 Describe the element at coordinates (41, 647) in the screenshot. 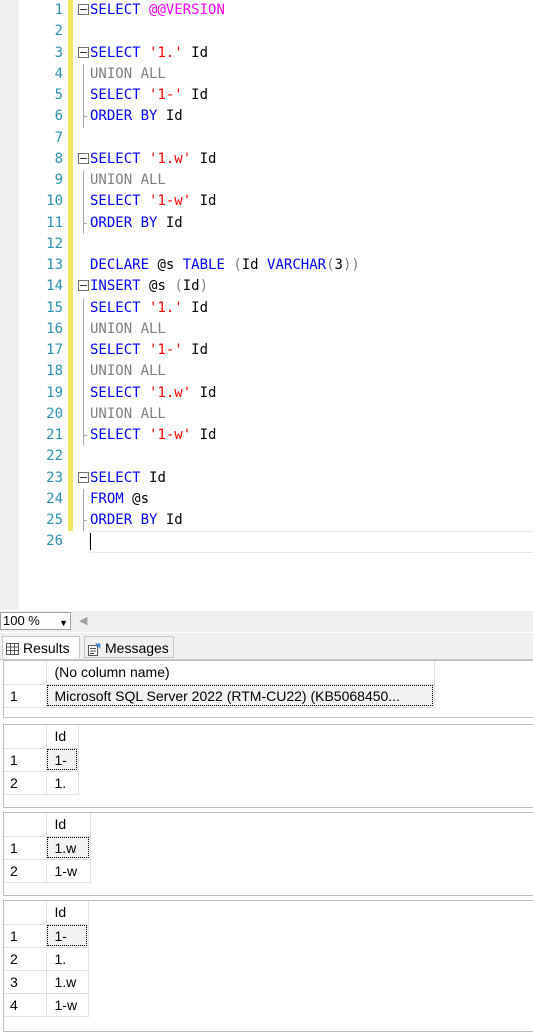

I see `tab-results: Results` at that location.